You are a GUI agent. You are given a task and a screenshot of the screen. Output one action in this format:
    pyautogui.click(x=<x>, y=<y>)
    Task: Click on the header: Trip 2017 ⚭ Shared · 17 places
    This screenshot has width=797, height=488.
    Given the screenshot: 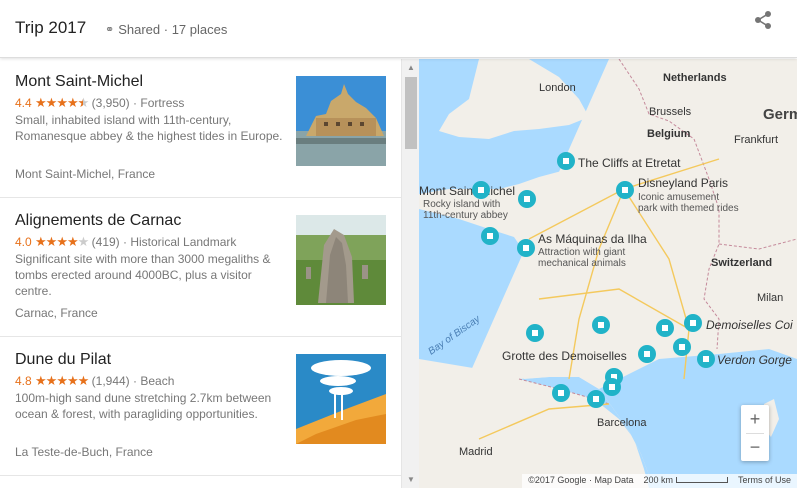 What is the action you would take?
    pyautogui.click(x=398, y=29)
    